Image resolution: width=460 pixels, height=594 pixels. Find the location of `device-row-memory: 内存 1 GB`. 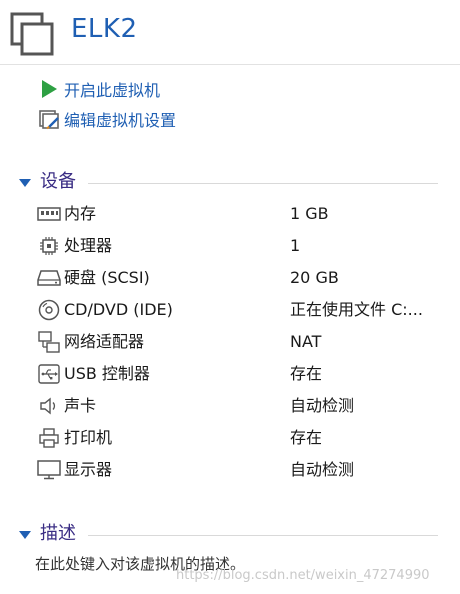

device-row-memory: 内存 1 GB is located at coordinates (230, 214).